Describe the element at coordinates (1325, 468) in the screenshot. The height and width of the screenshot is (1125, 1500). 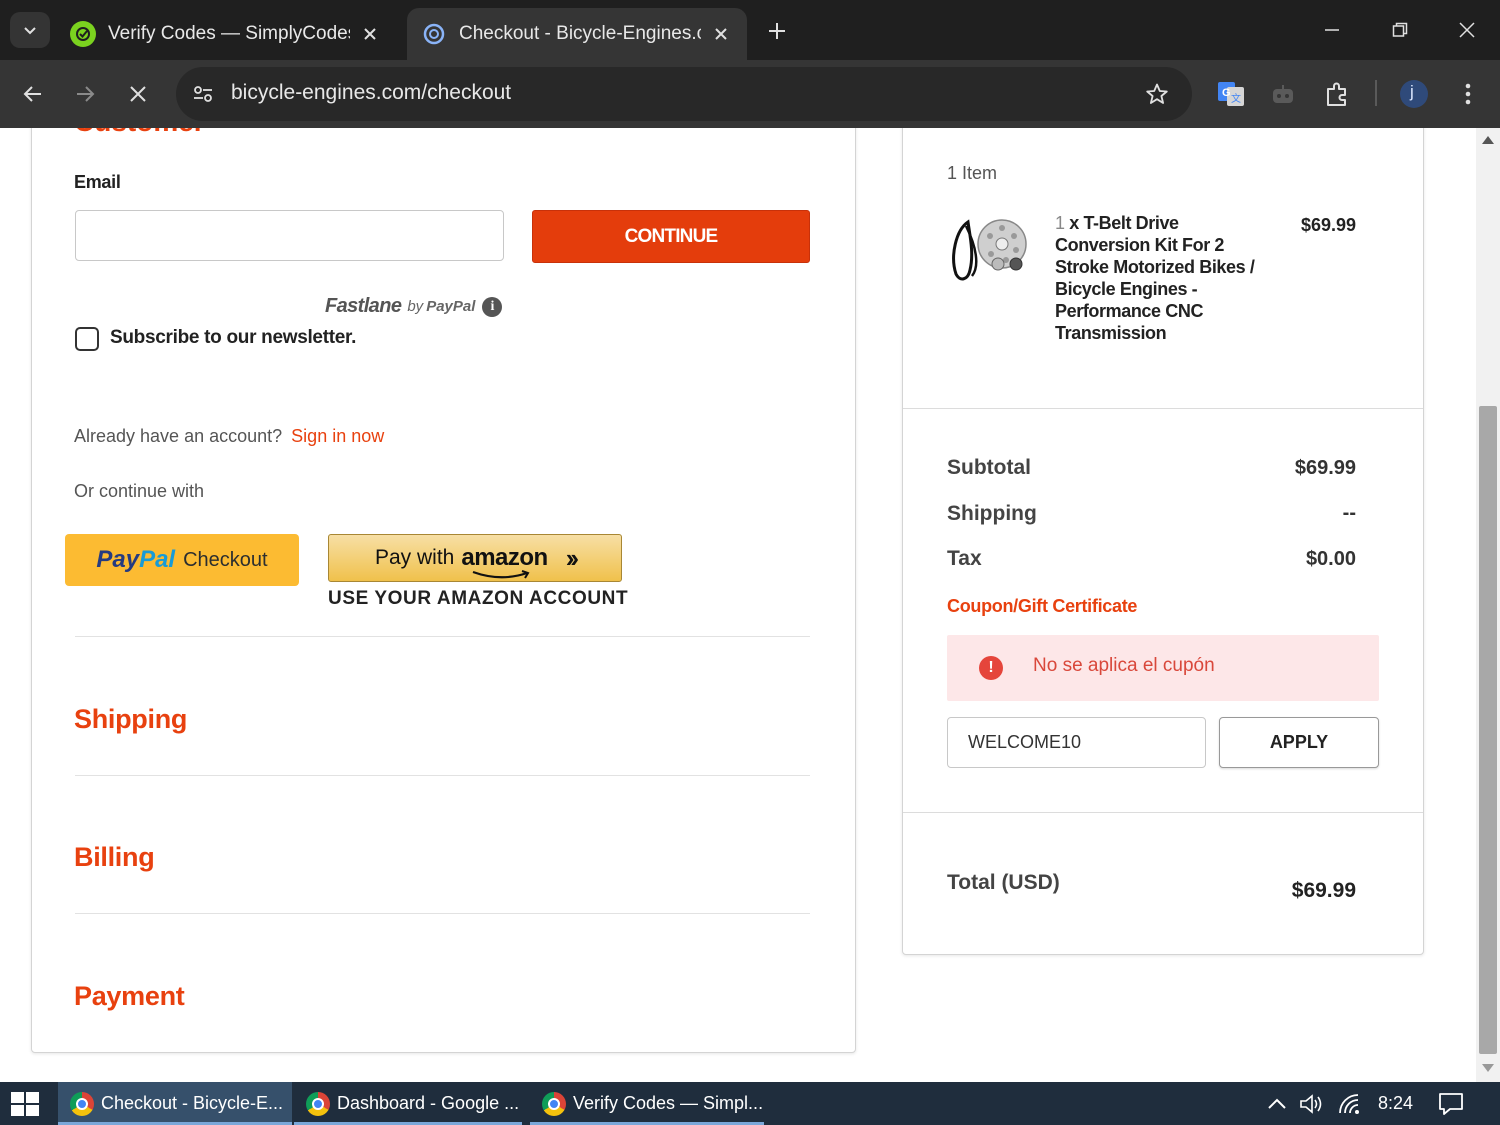
I see `subtotal-value: $69.99` at that location.